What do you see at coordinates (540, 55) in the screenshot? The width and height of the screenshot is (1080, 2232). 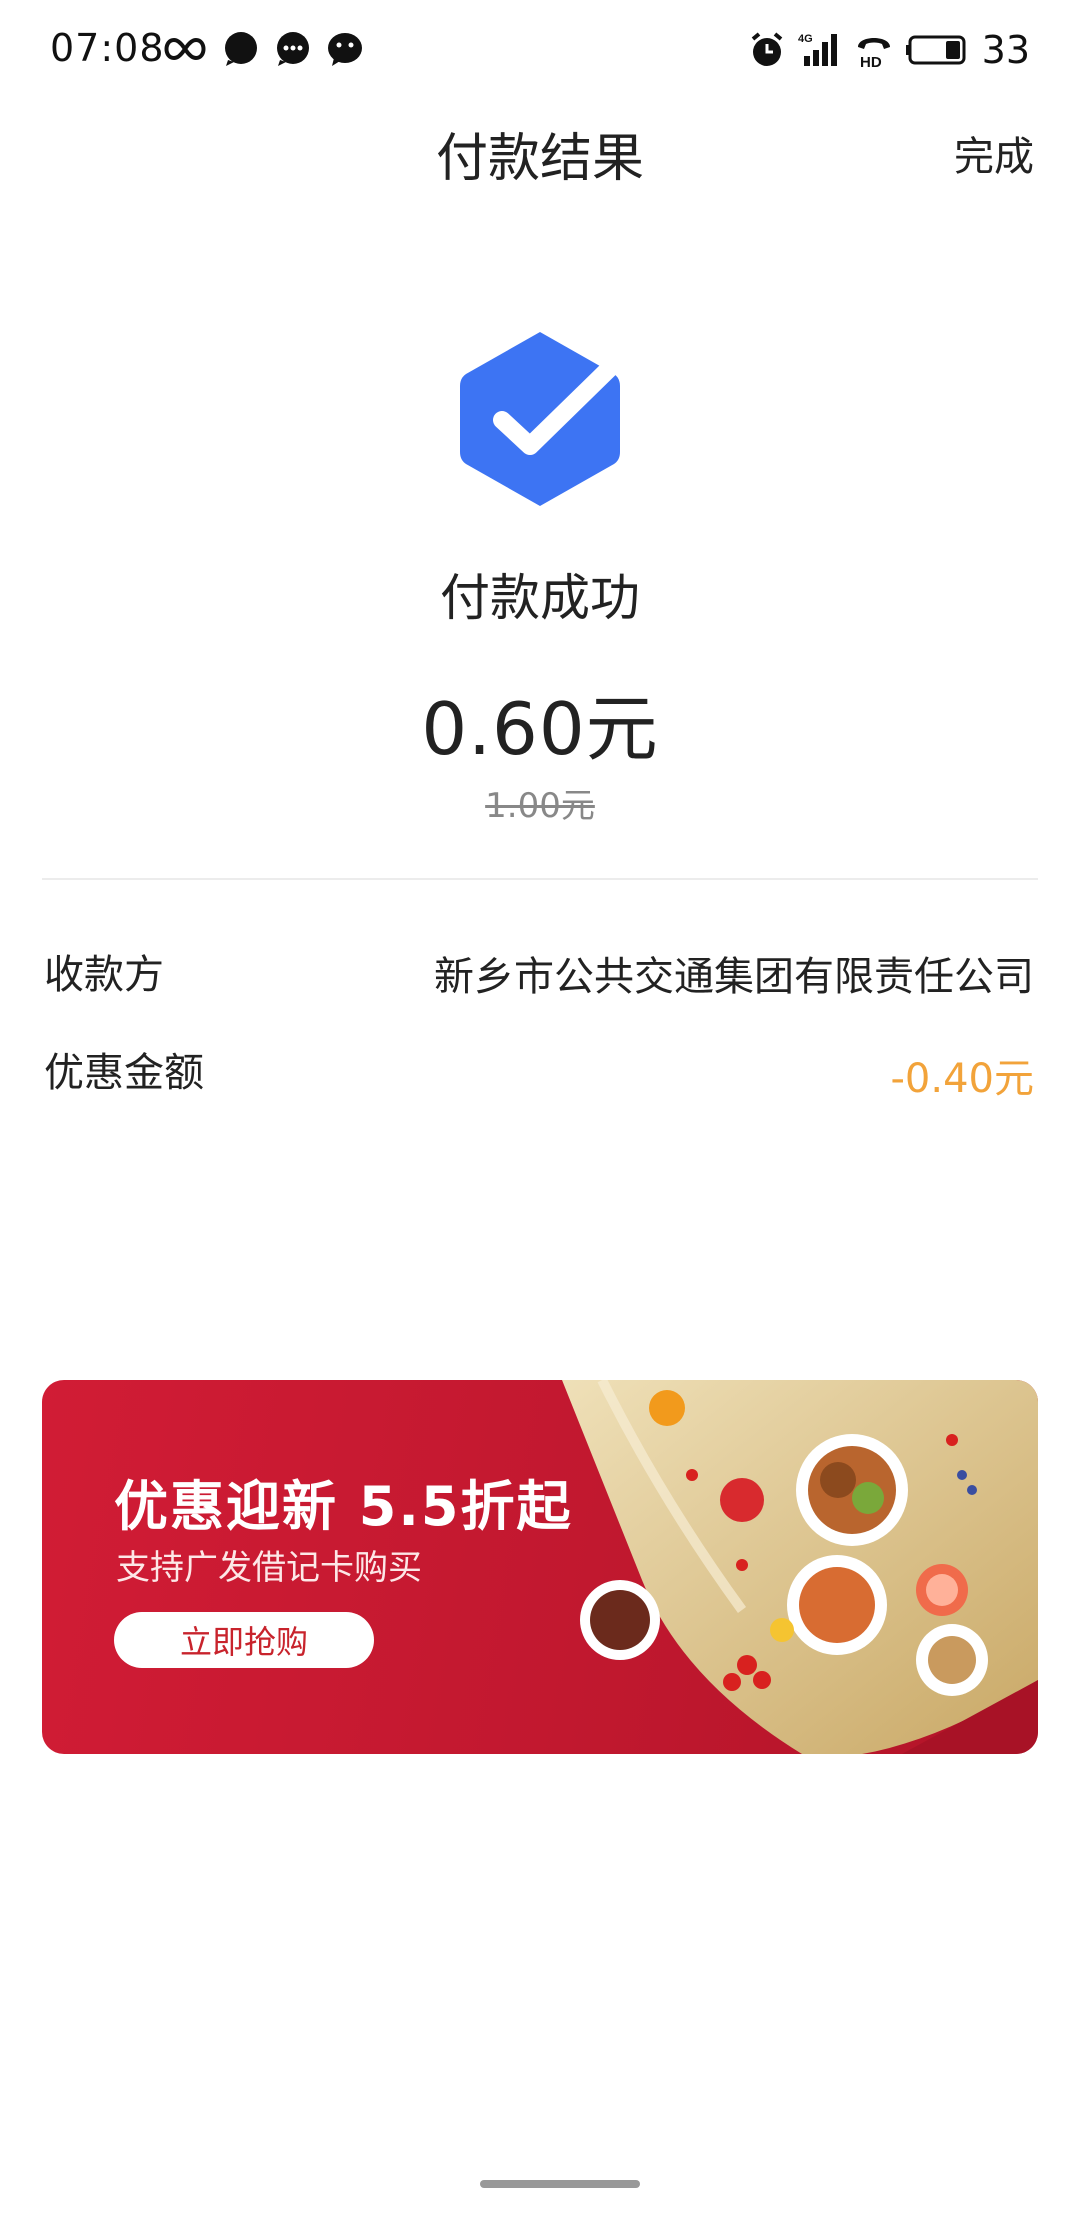 I see `status-bar: 07:08 4G HD 33` at bounding box center [540, 55].